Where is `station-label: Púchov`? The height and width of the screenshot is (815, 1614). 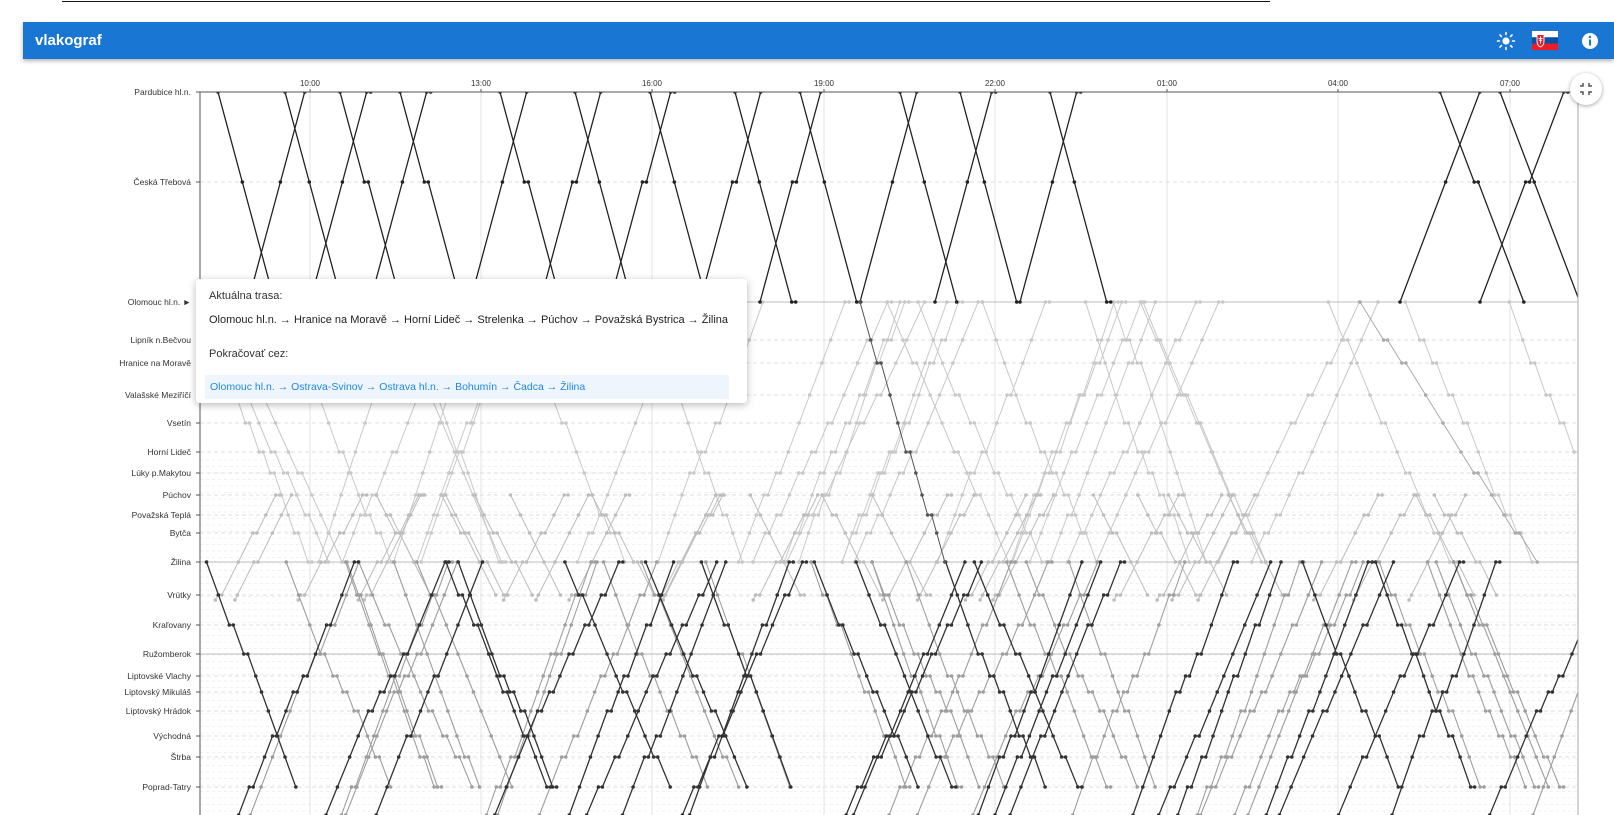
station-label: Púchov is located at coordinates (177, 495).